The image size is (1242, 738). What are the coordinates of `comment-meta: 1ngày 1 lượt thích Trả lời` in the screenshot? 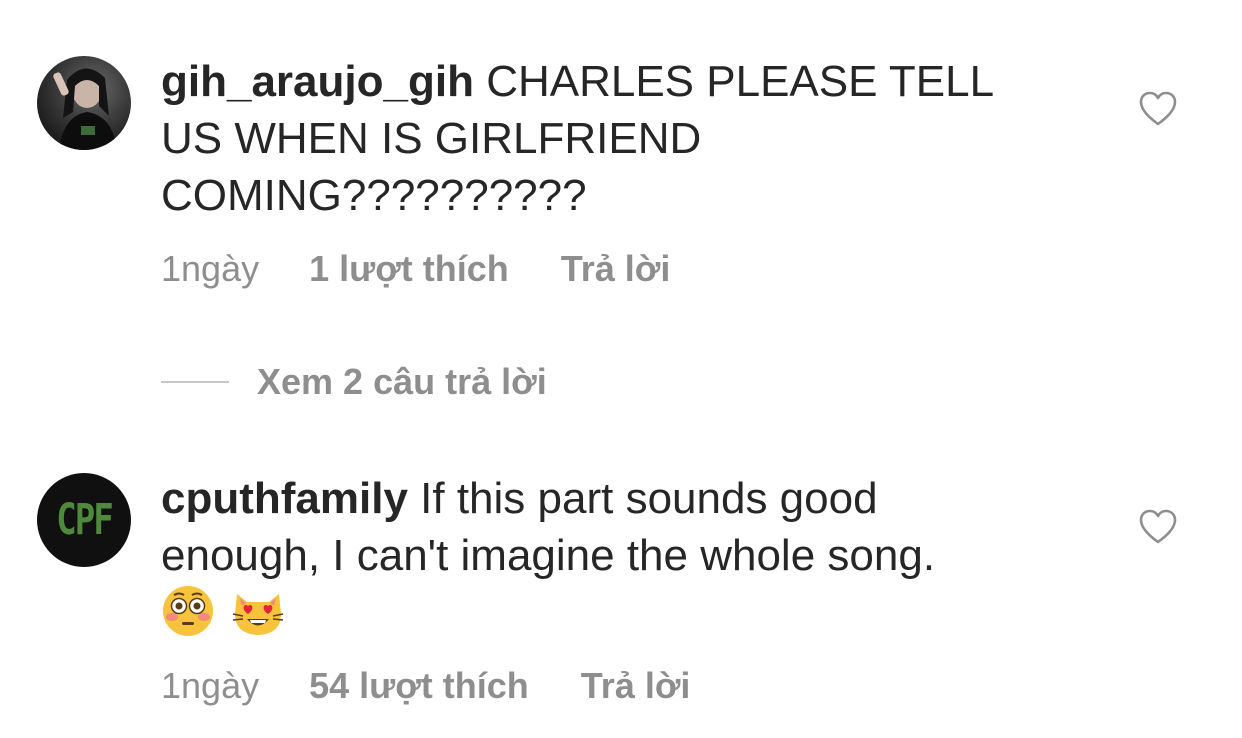 It's located at (415, 269).